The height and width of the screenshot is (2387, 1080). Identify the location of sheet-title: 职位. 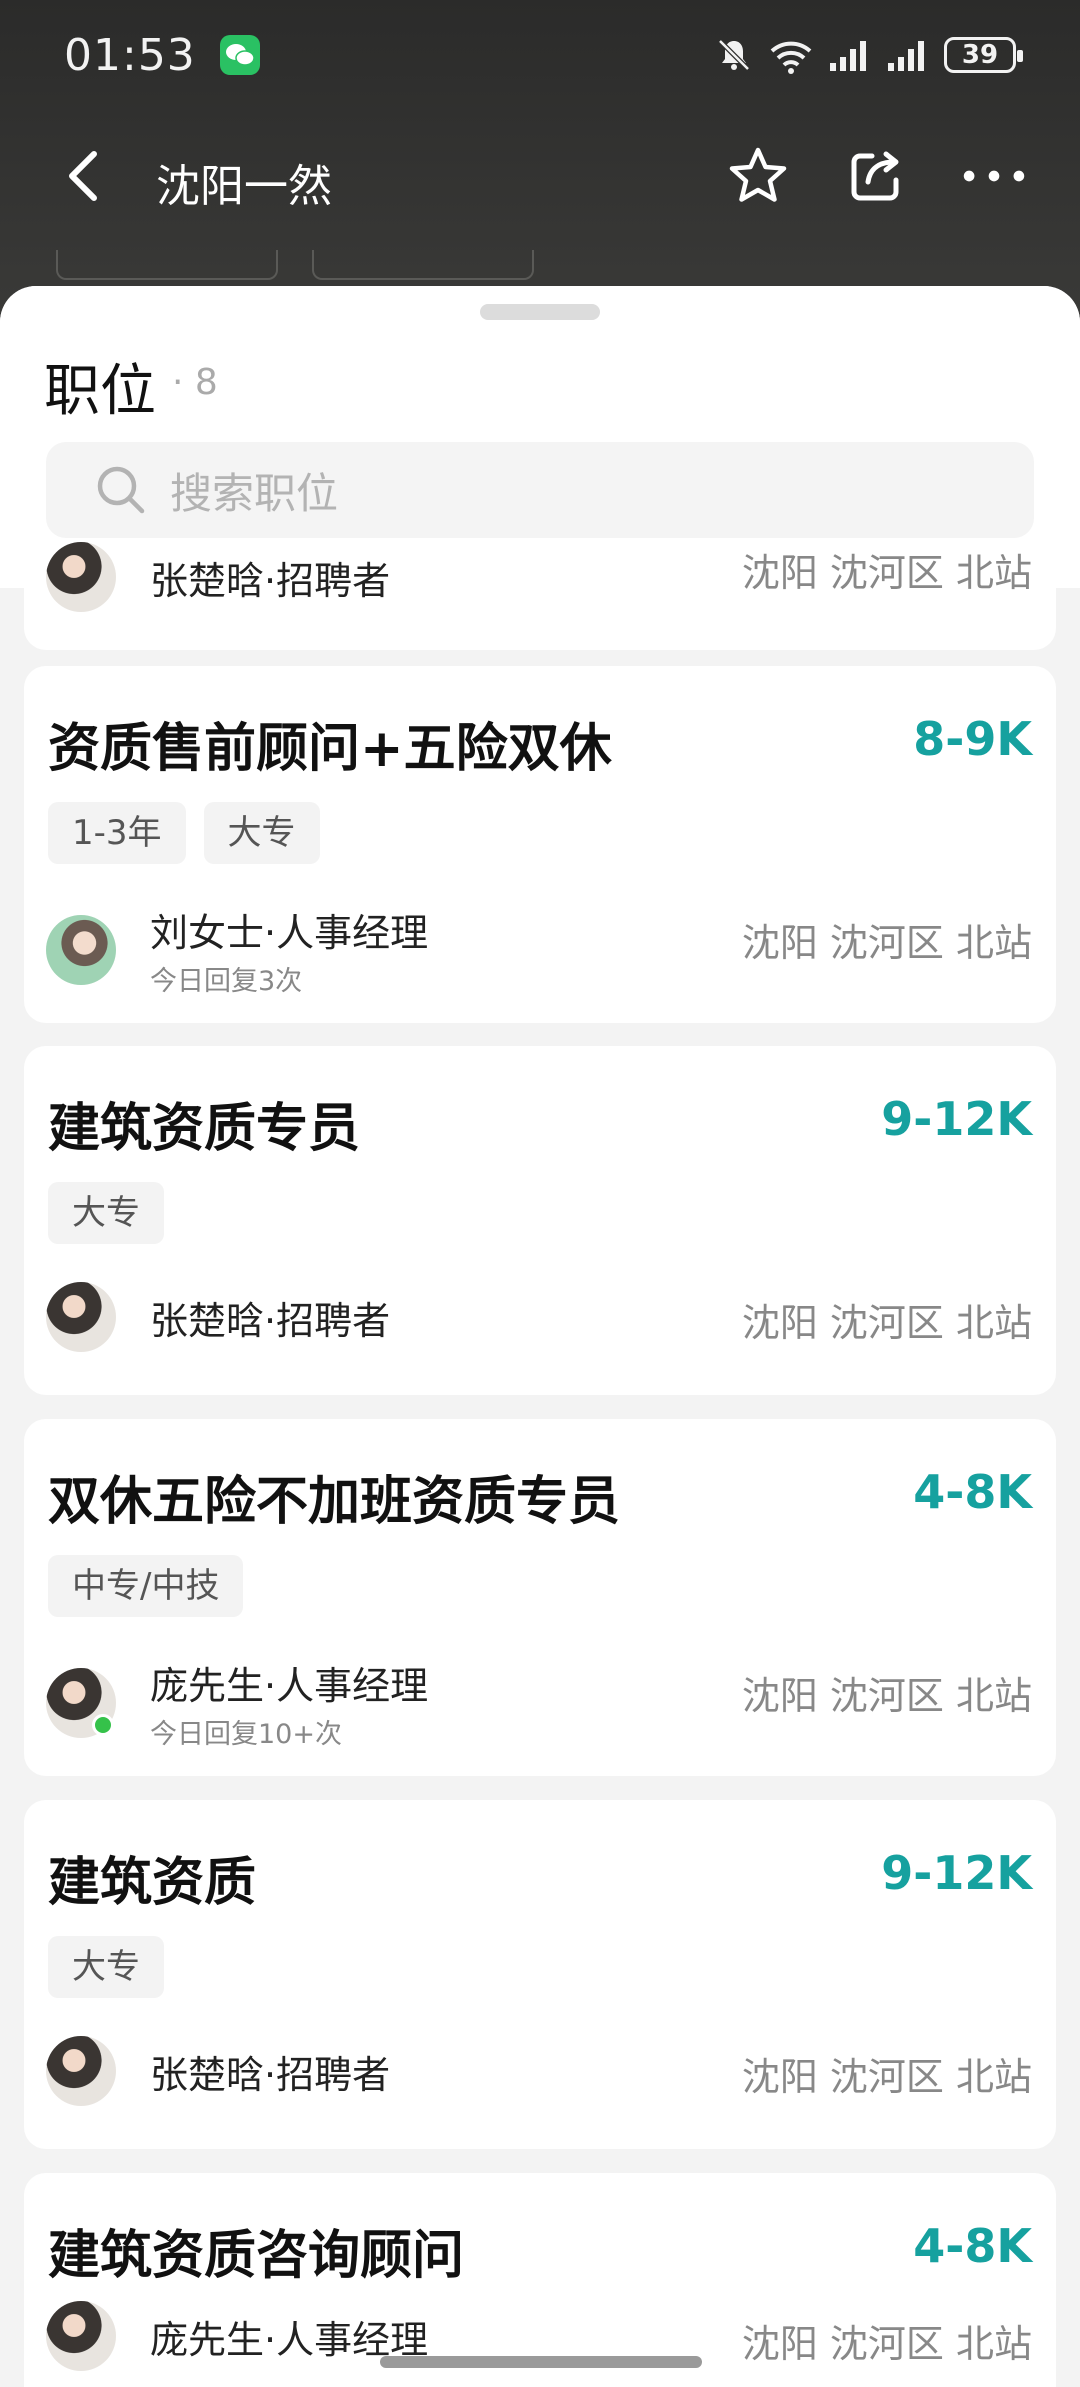
(100, 391).